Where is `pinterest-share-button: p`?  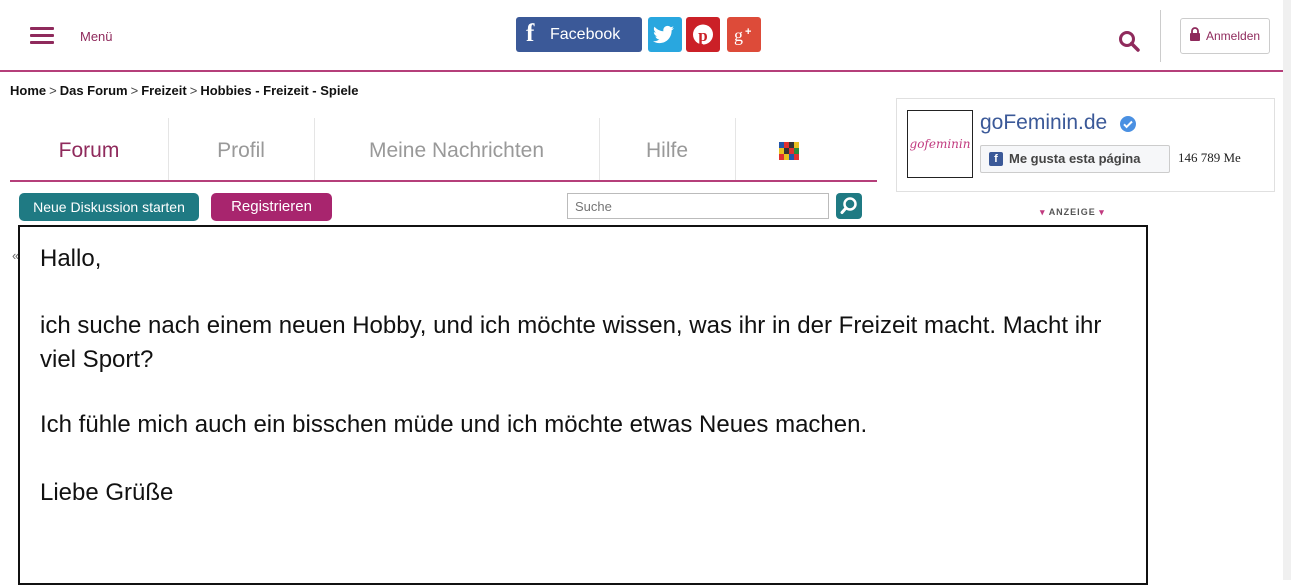
pinterest-share-button: p is located at coordinates (703, 34).